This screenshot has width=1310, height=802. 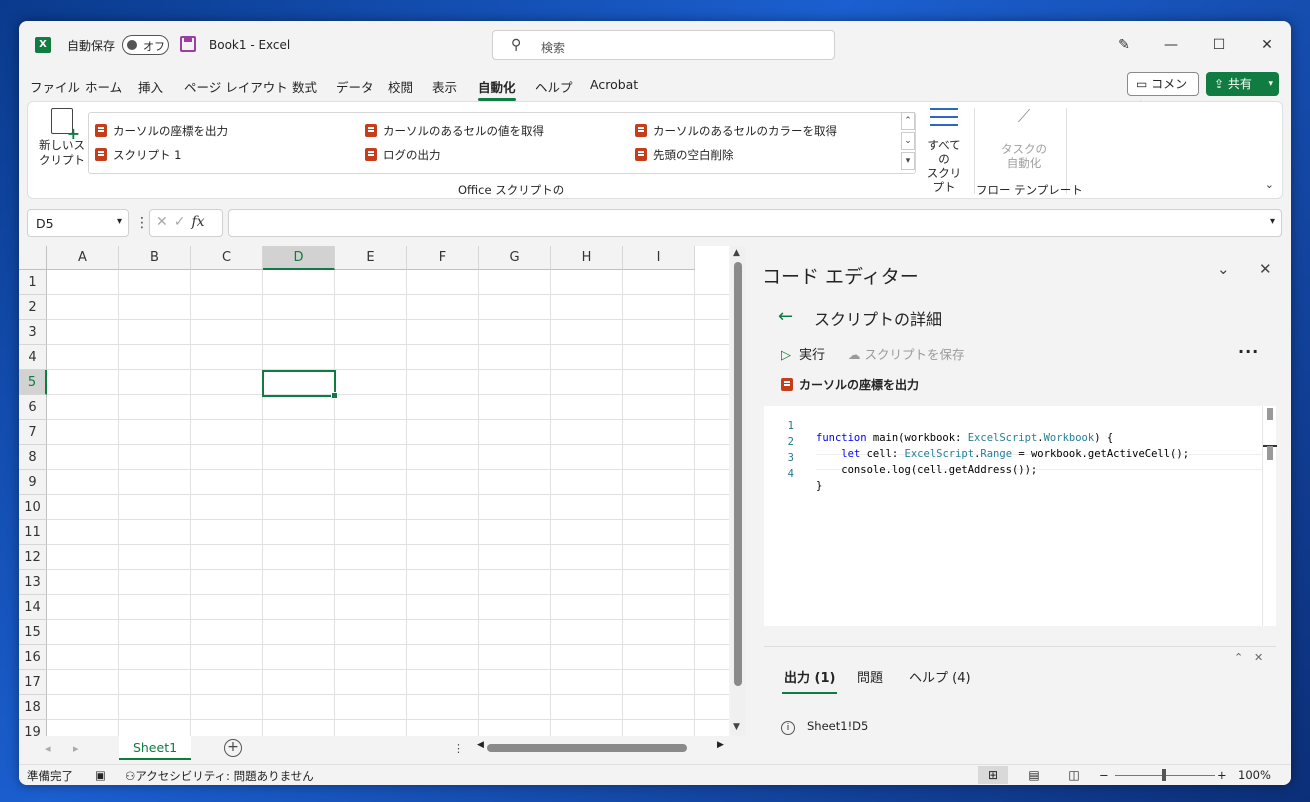 What do you see at coordinates (515, 258) in the screenshot?
I see `column-header: G` at bounding box center [515, 258].